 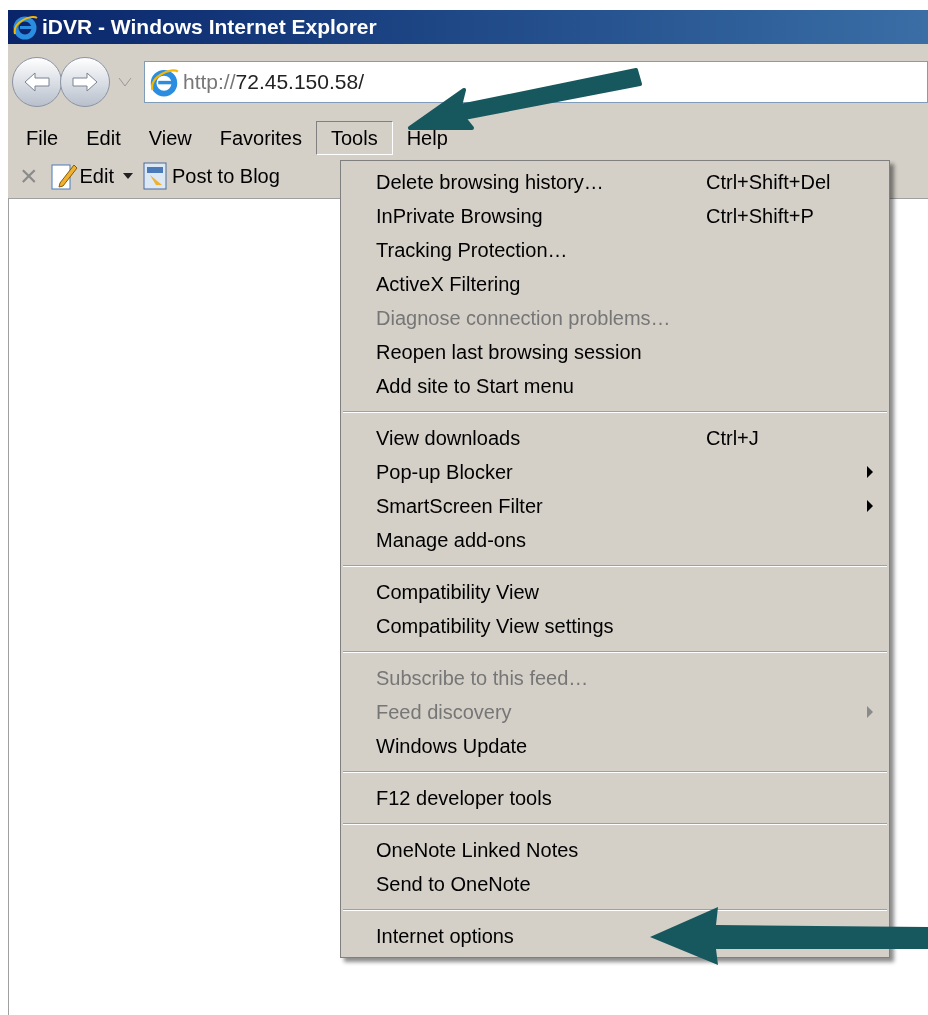 I want to click on menu-item: SmartScreen Filter, so click(x=615, y=506).